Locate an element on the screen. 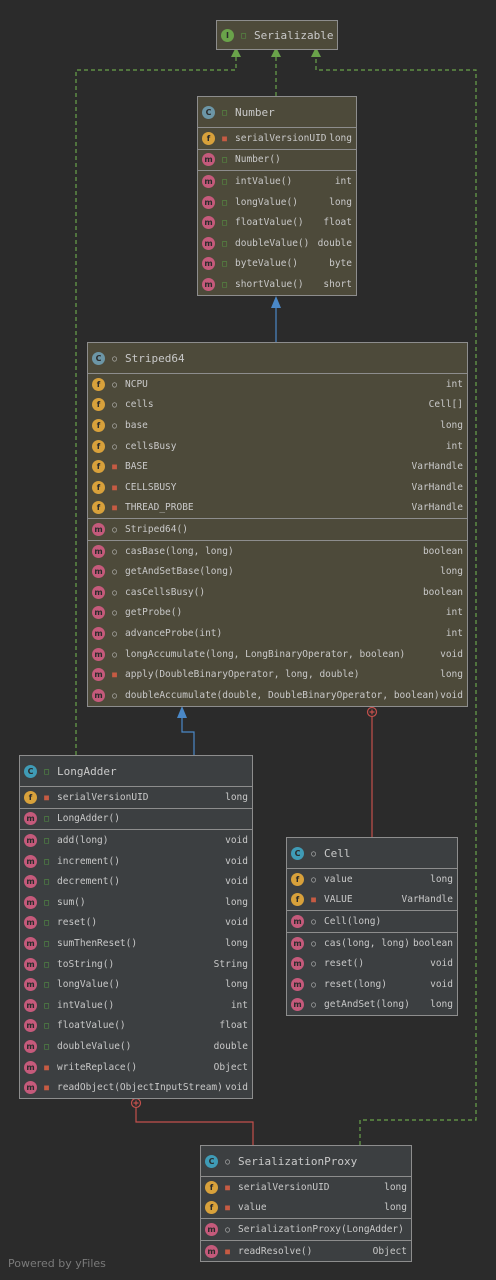 Image resolution: width=496 pixels, height=1280 pixels. field-row: f ○ value long is located at coordinates (372, 879).